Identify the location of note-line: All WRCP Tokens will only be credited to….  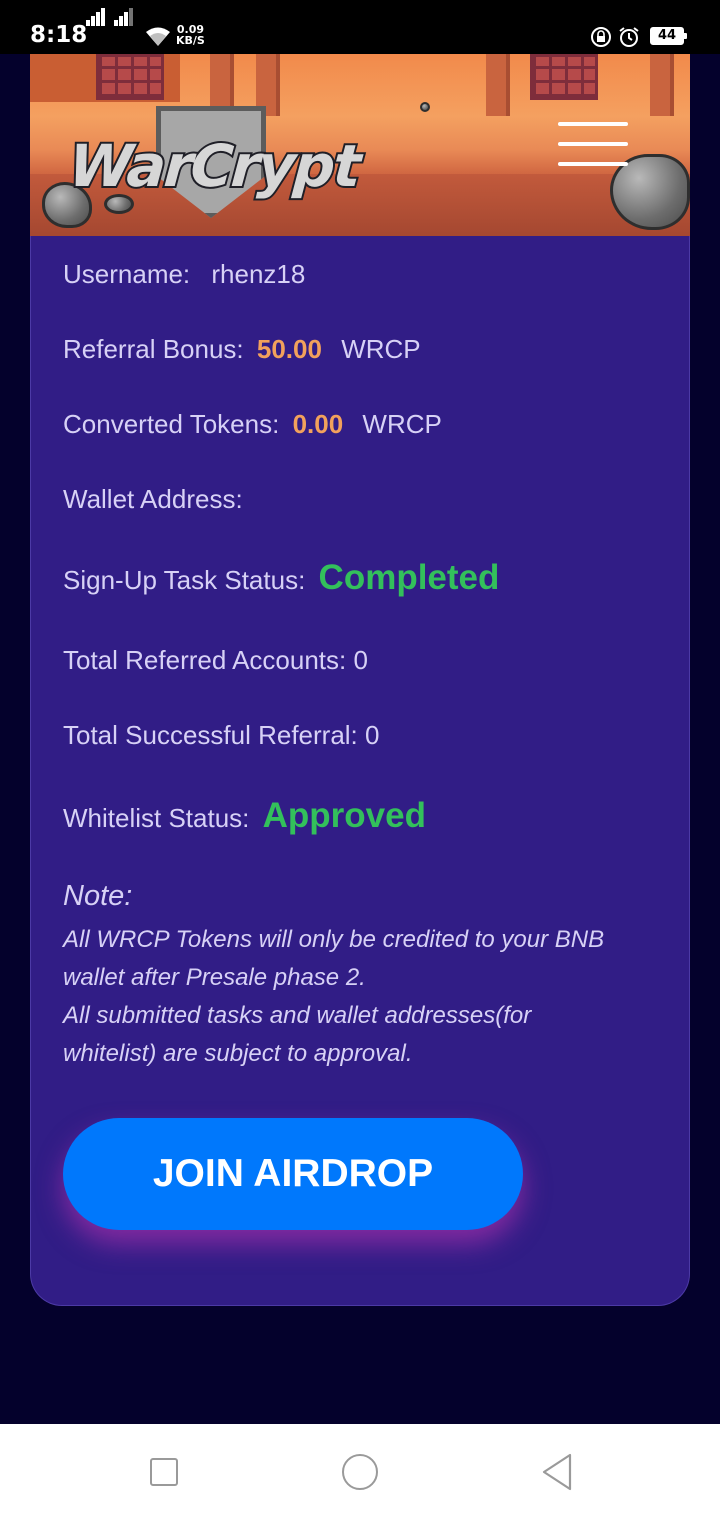
(334, 939).